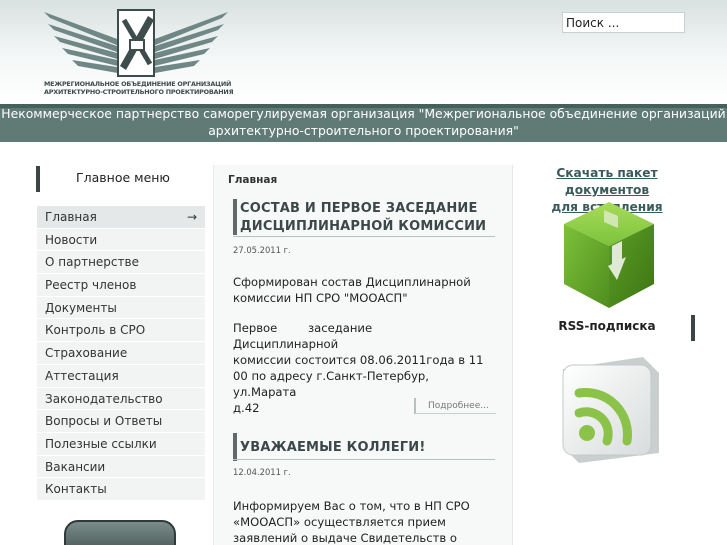  What do you see at coordinates (123, 177) in the screenshot?
I see `menu-title: Главное меню` at bounding box center [123, 177].